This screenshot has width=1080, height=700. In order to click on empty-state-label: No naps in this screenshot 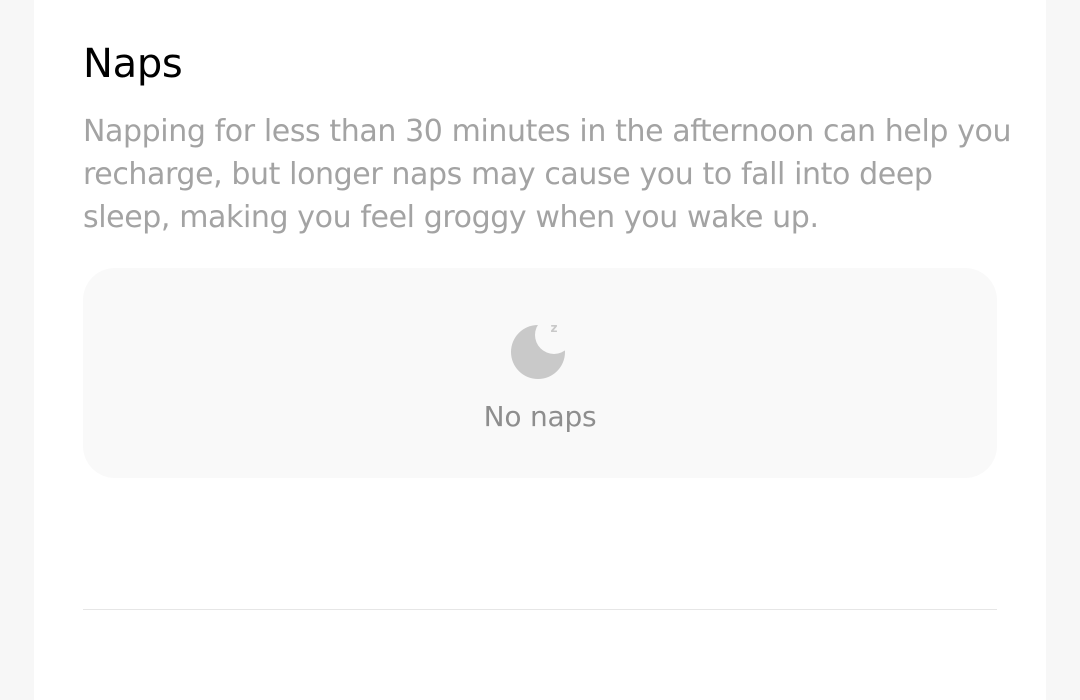, I will do `click(540, 416)`.